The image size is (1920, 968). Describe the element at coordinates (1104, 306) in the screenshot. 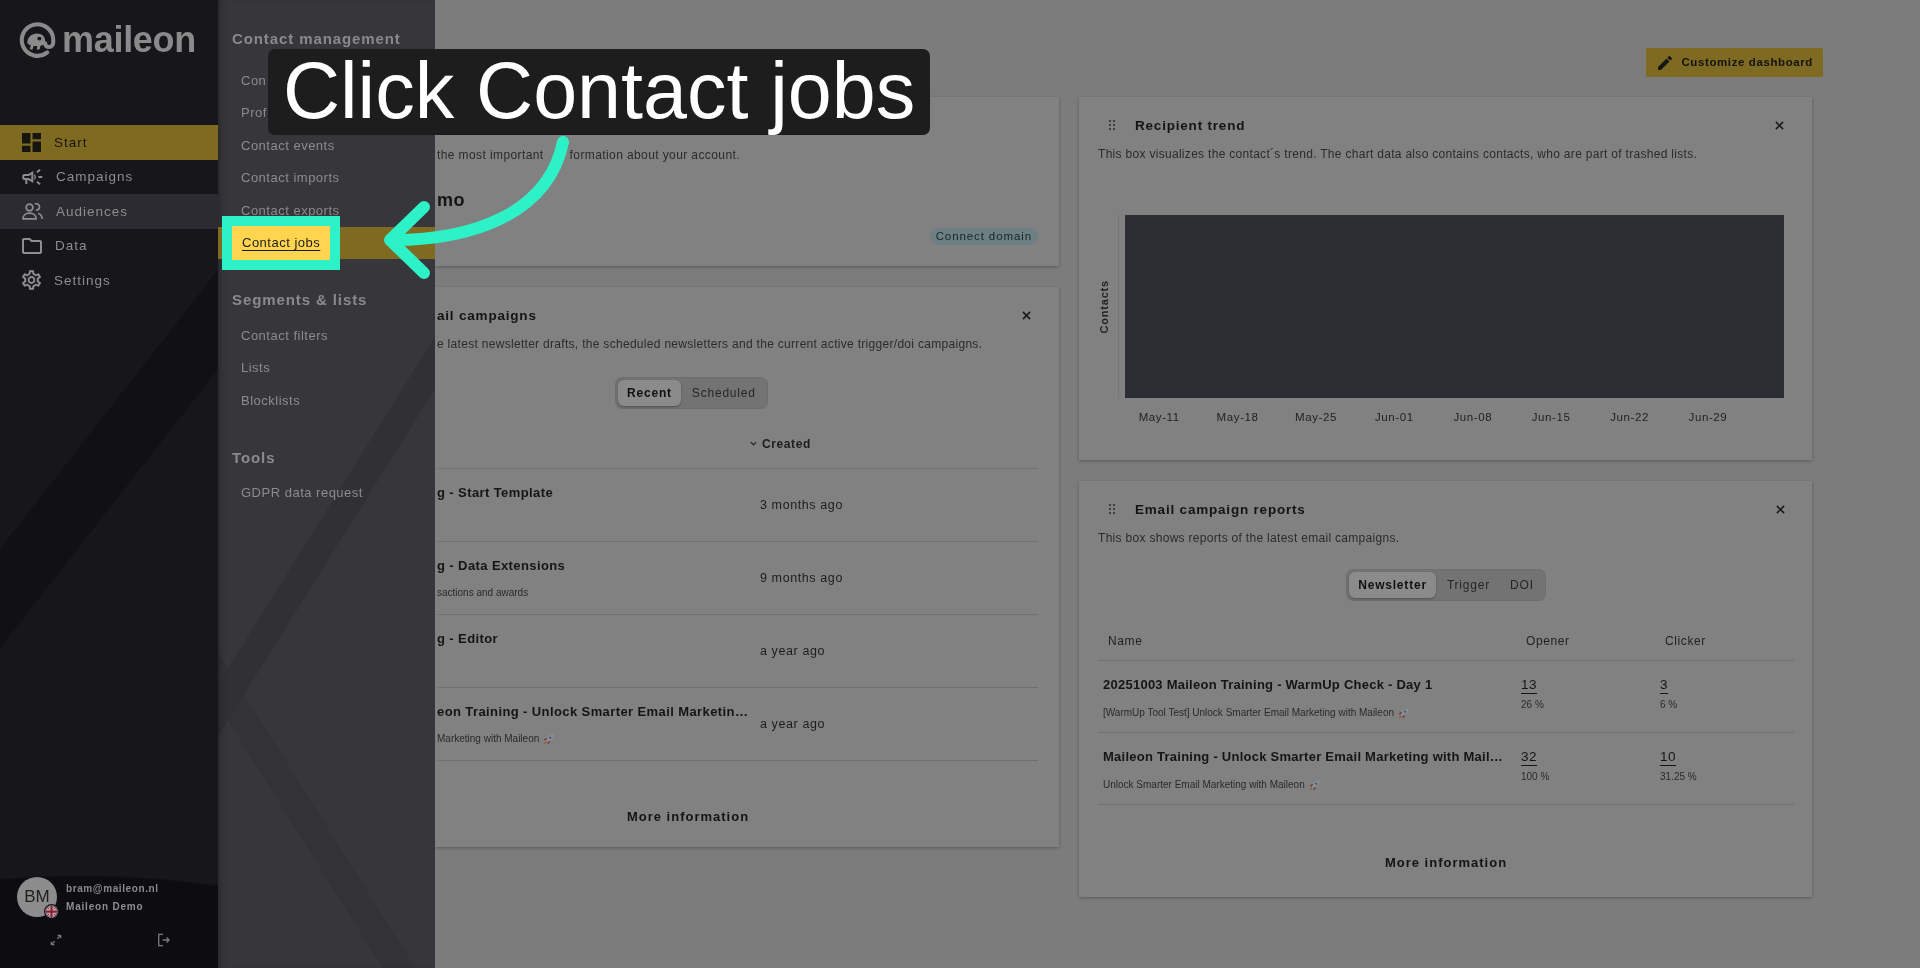

I see `axis-label: Contacts` at that location.